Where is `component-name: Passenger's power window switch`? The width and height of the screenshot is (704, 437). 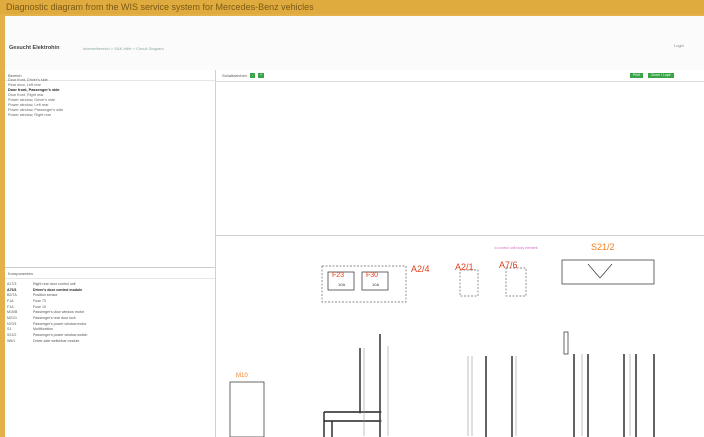
component-name: Passenger's power window switch is located at coordinates (60, 335).